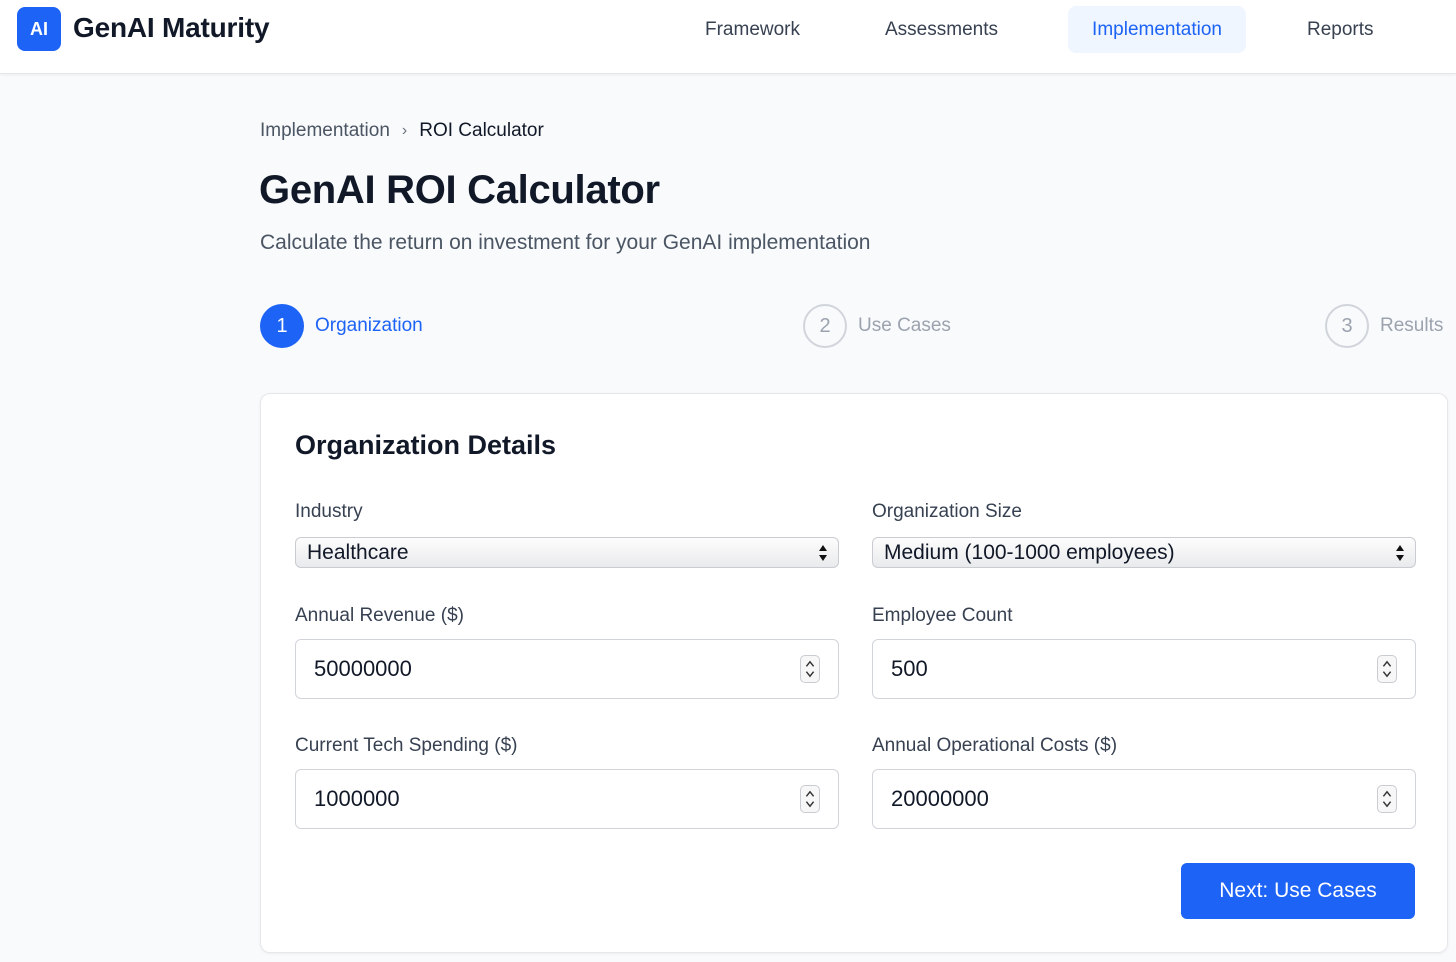 Image resolution: width=1456 pixels, height=962 pixels. I want to click on nav-assessments: Assessments, so click(941, 29).